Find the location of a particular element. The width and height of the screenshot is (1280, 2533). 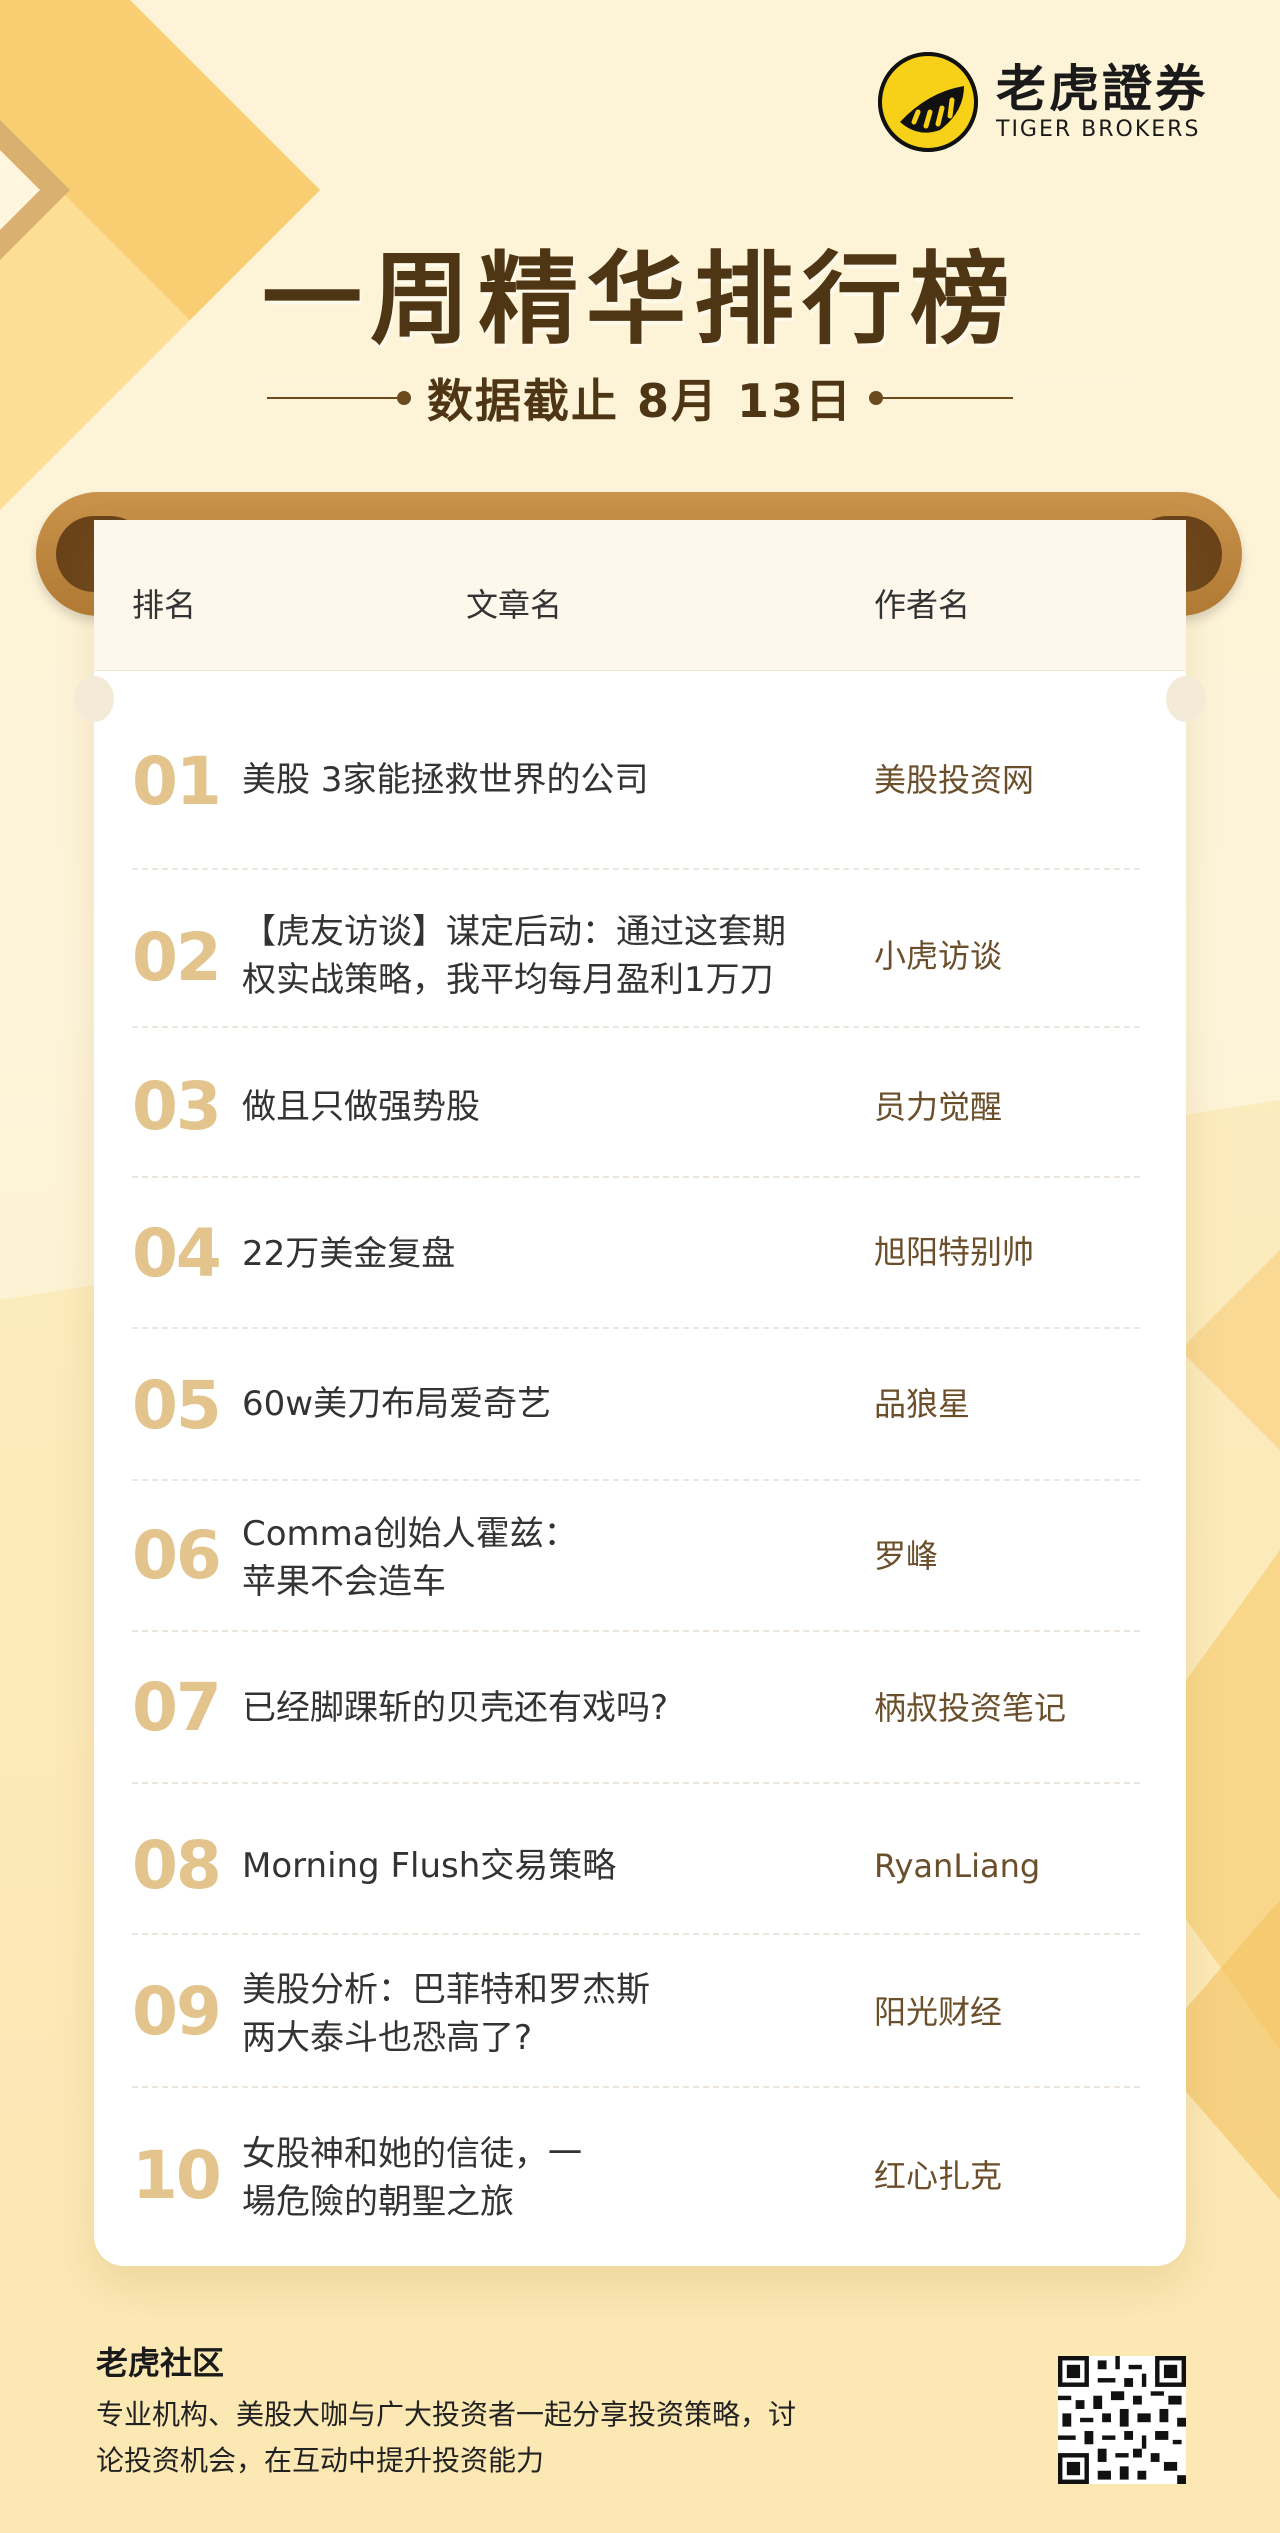

table-row: 09 美股分析：巴菲特和罗杰斯两大泰斗也恐高了? 阳光财经 is located at coordinates (636, 2014).